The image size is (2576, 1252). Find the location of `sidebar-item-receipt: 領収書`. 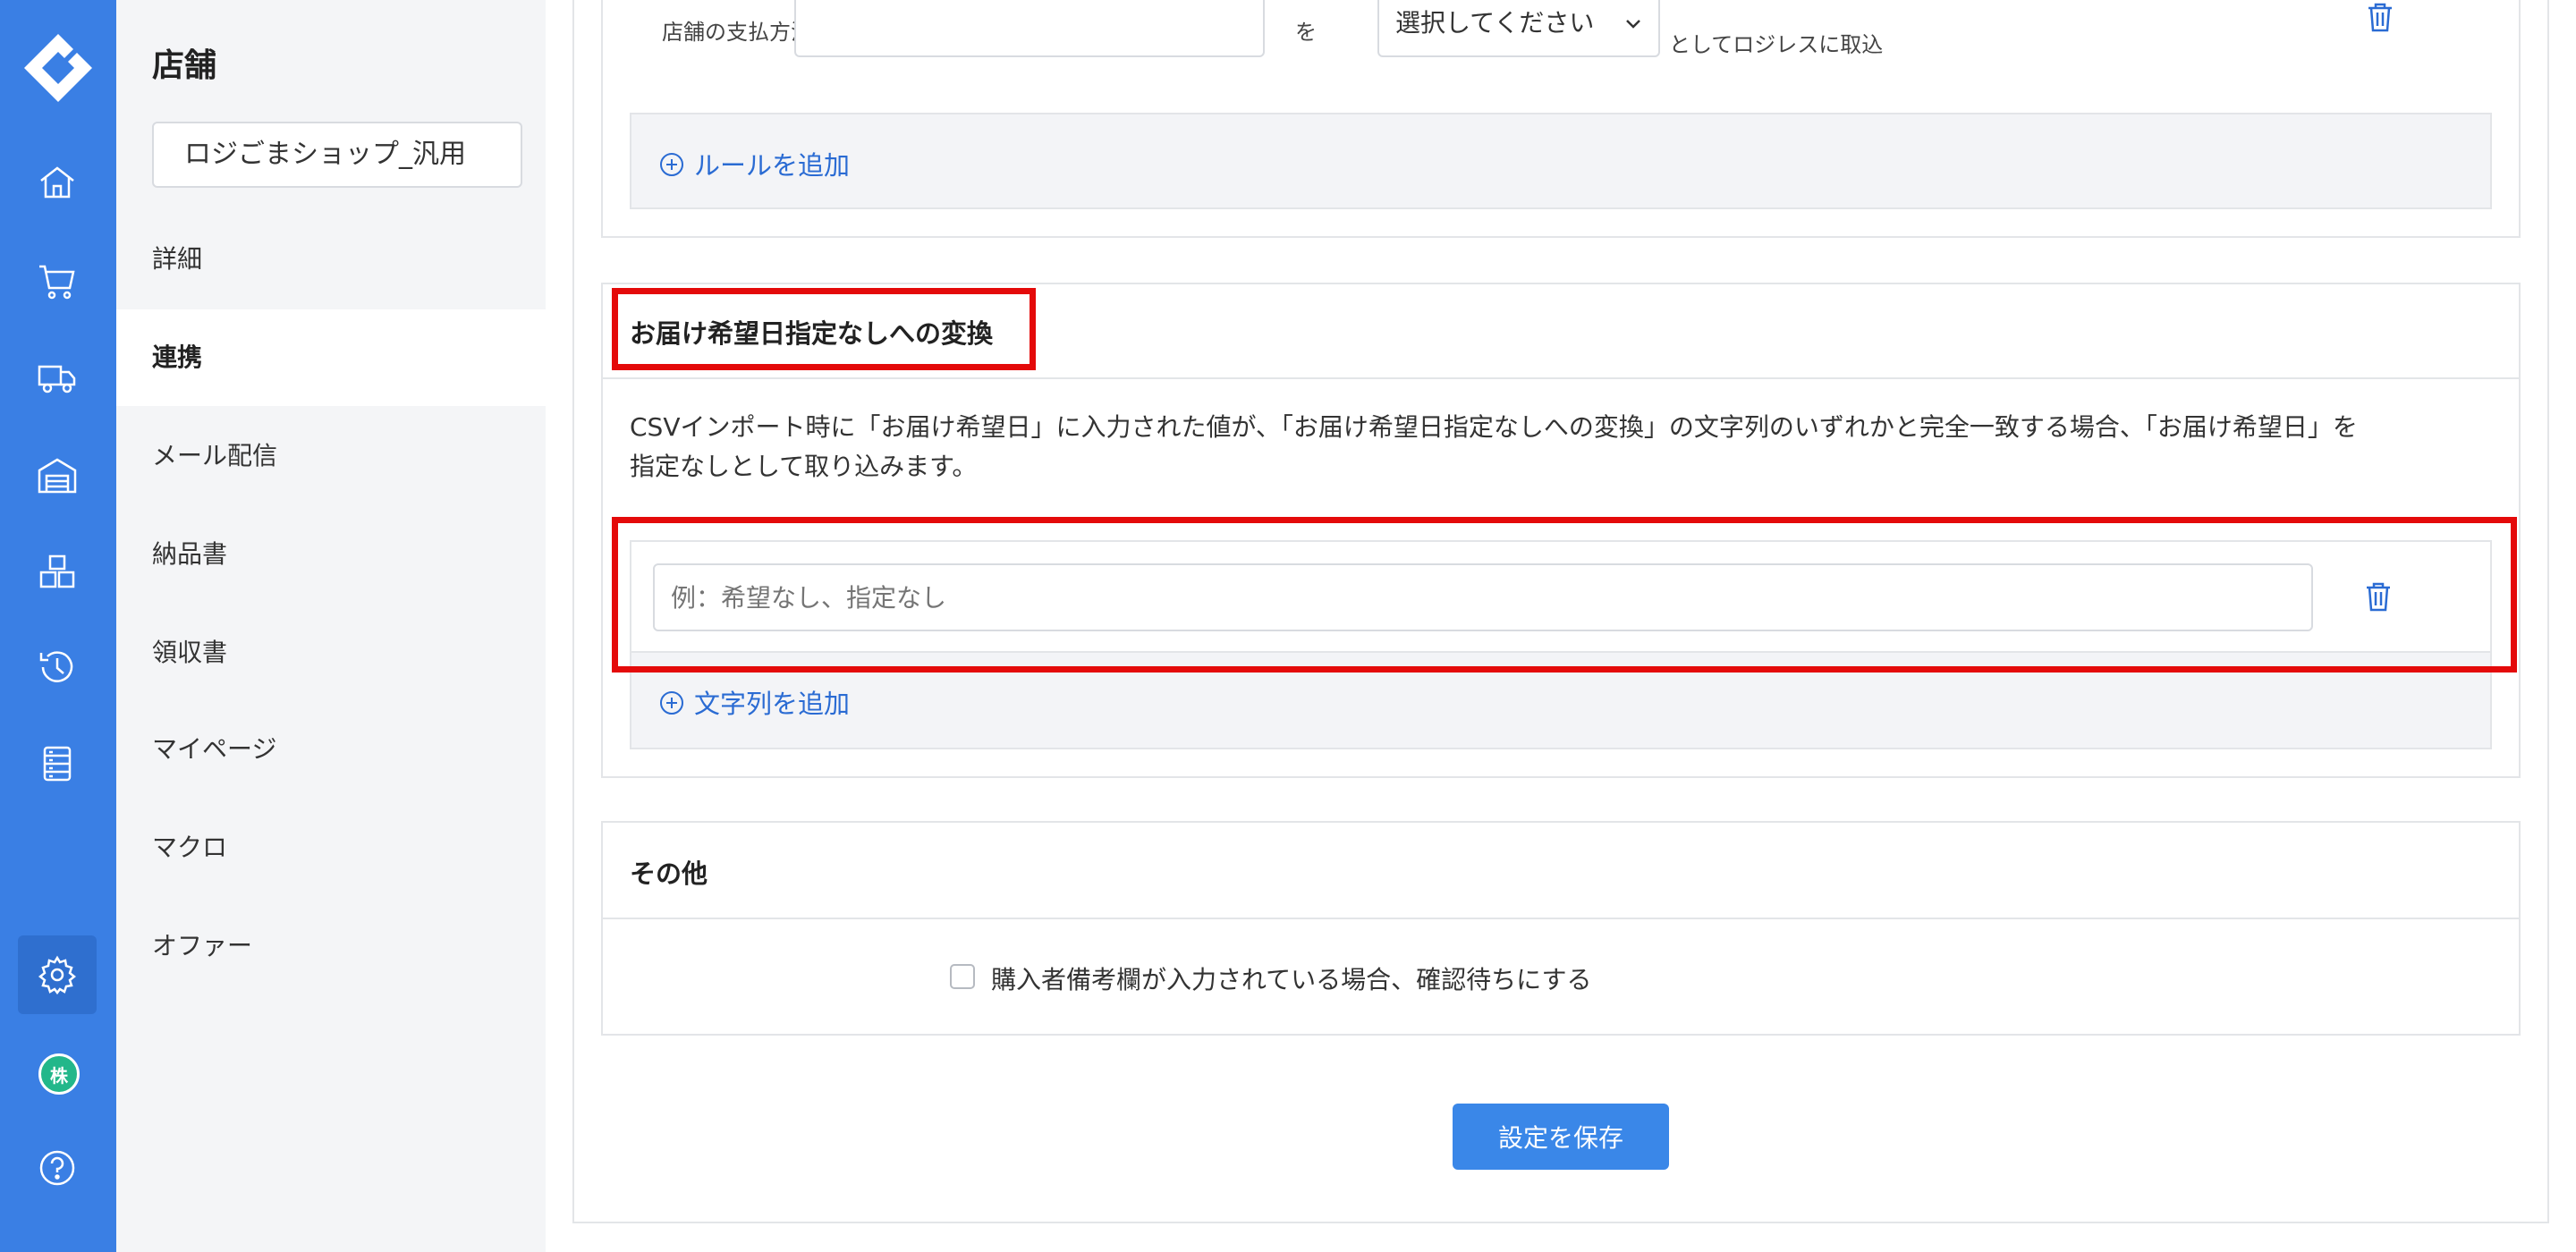

sidebar-item-receipt: 領収書 is located at coordinates (331, 653).